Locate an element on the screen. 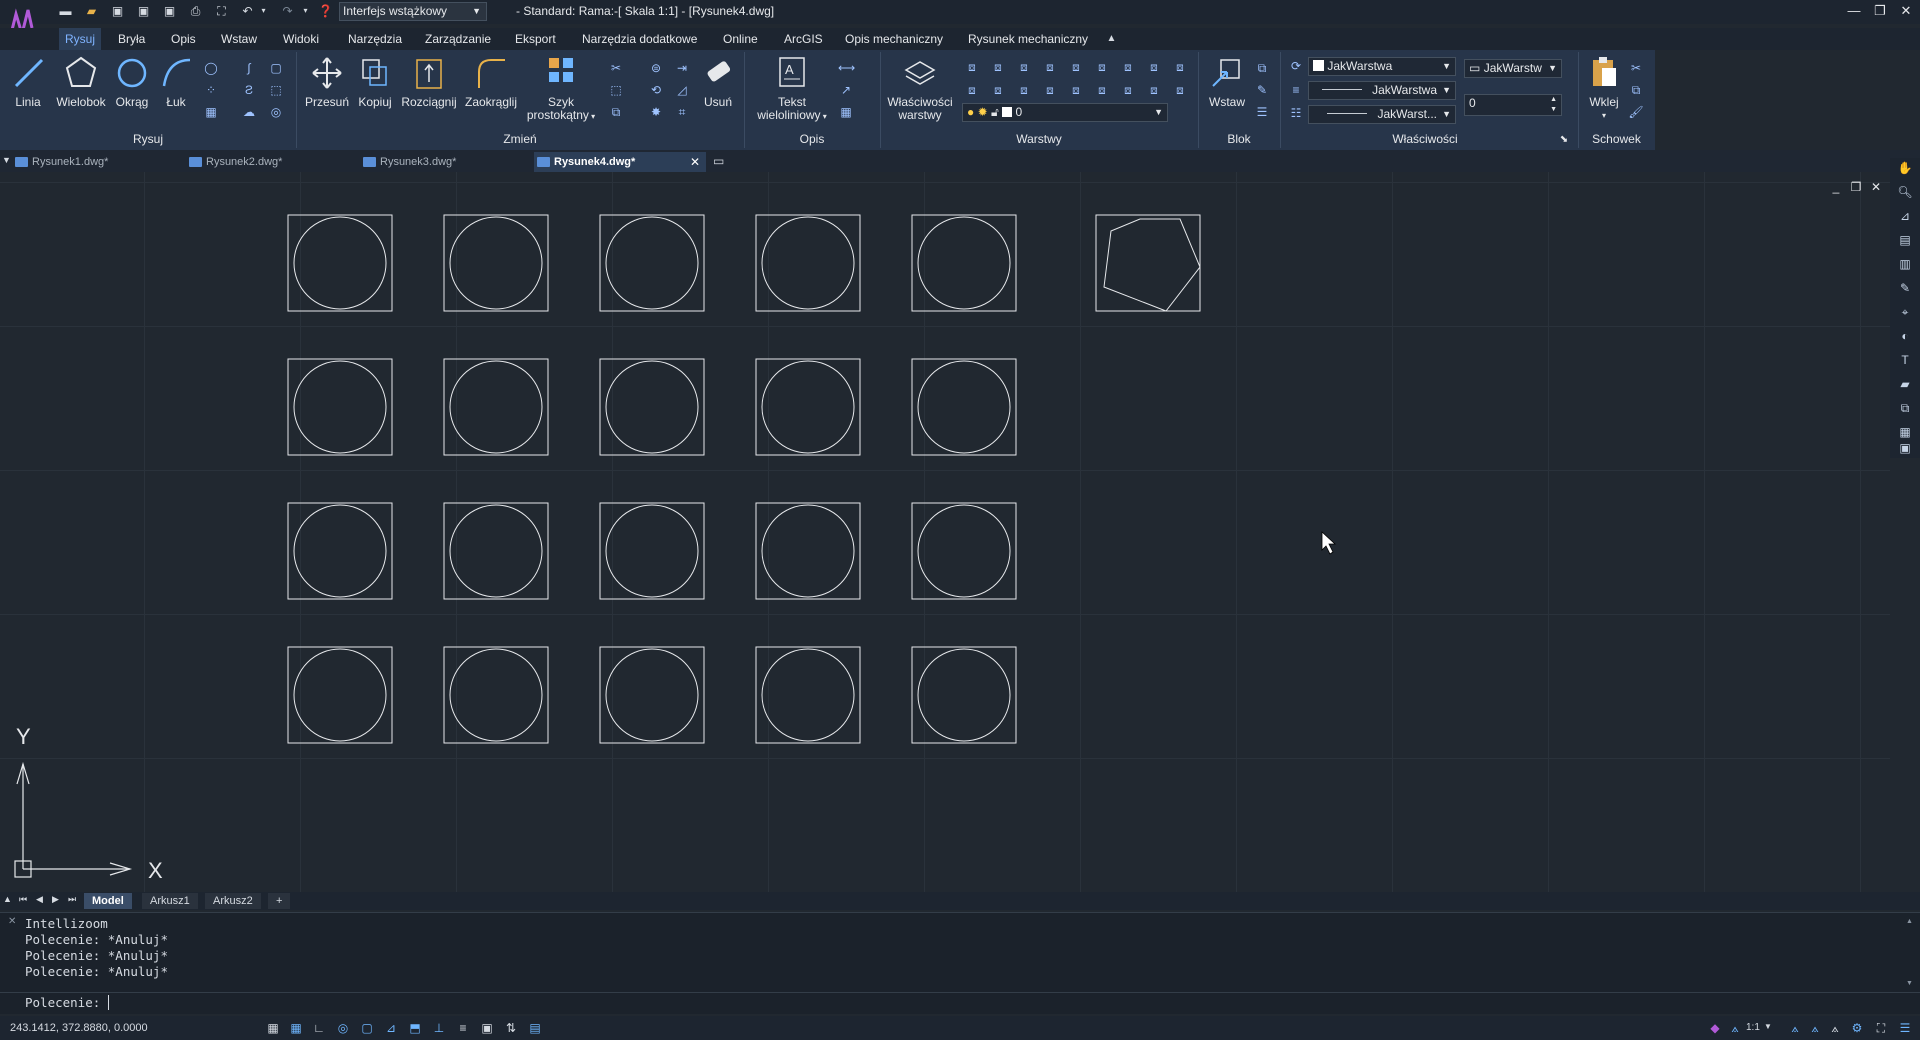 Image resolution: width=1920 pixels, height=1040 pixels. transparency-icon: ▣ is located at coordinates (487, 1028).